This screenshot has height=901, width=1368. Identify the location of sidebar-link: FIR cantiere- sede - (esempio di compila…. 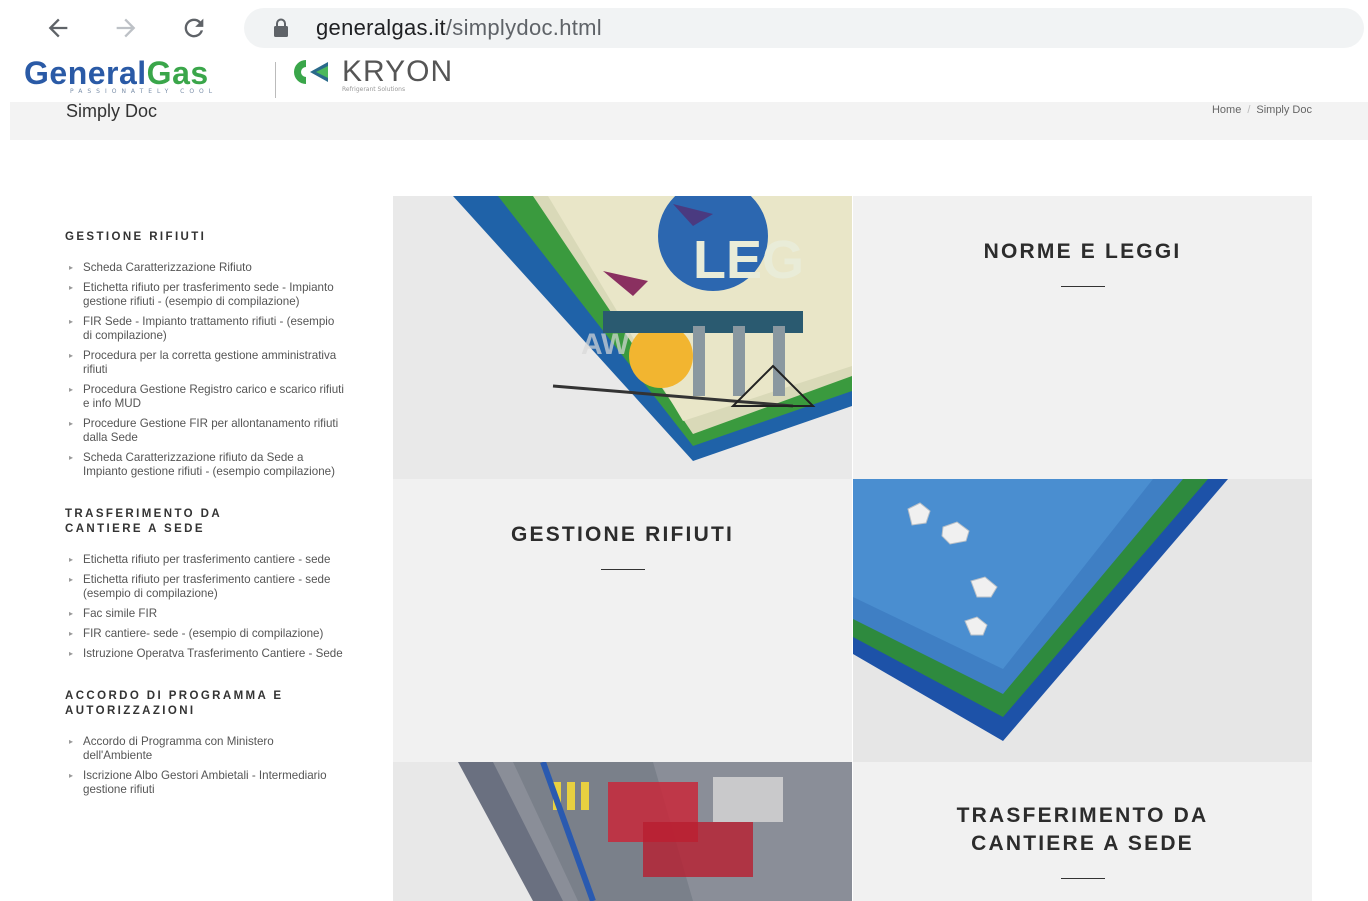
(205, 634).